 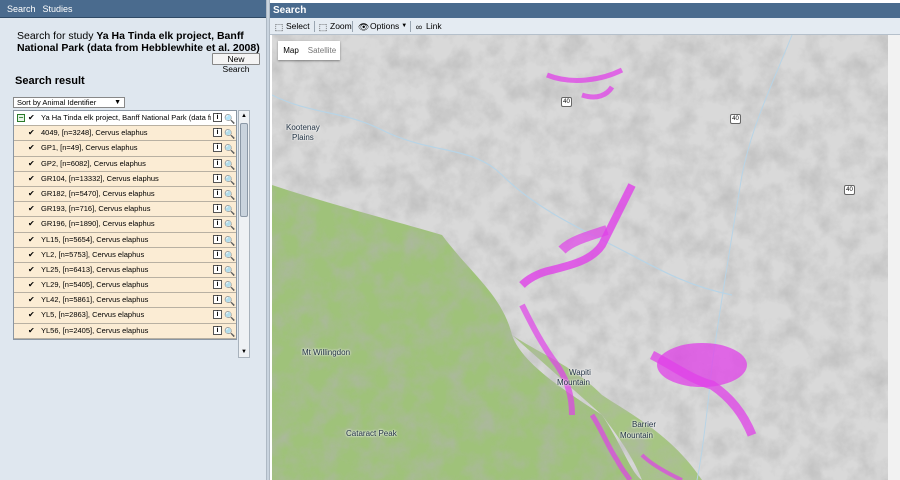 I want to click on panel-splitter, so click(x=268, y=240).